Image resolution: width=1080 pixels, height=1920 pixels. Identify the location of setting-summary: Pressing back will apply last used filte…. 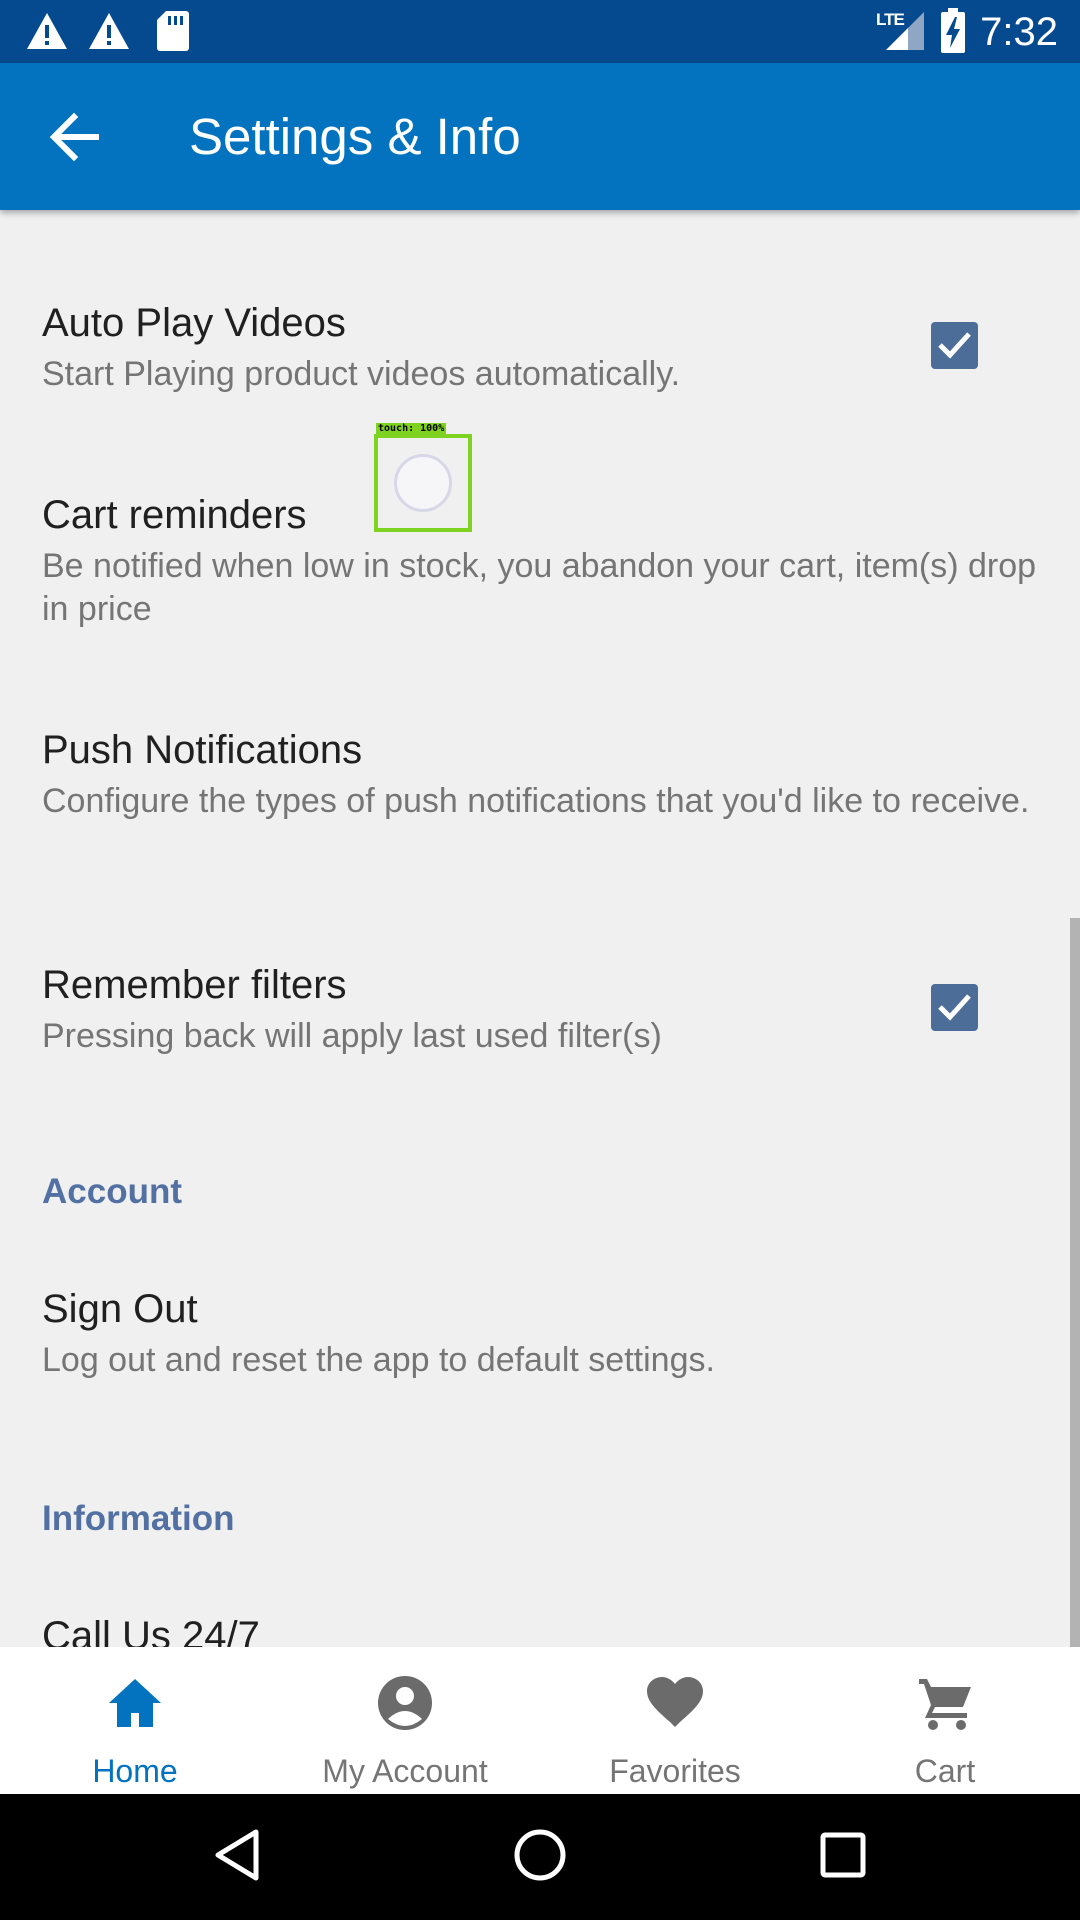
(352, 1036).